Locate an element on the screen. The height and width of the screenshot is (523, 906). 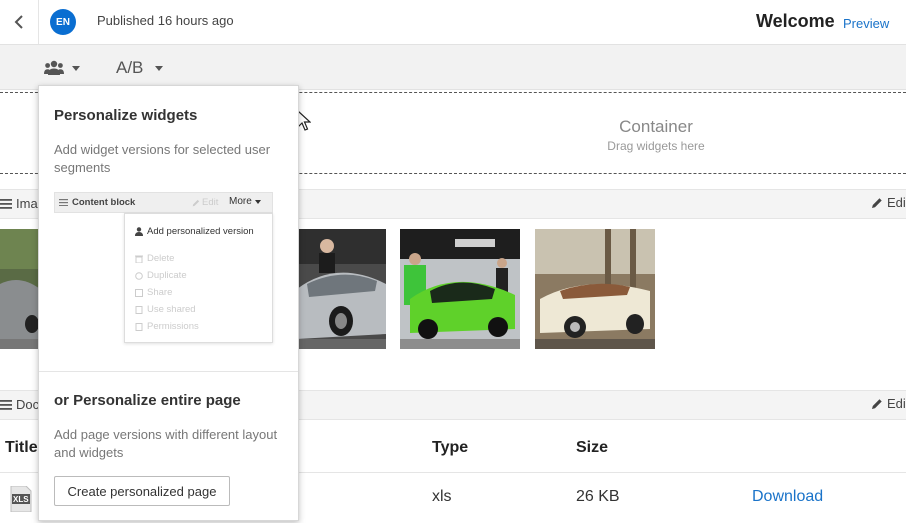
file-type-badge: XLS is located at coordinates (21, 499).